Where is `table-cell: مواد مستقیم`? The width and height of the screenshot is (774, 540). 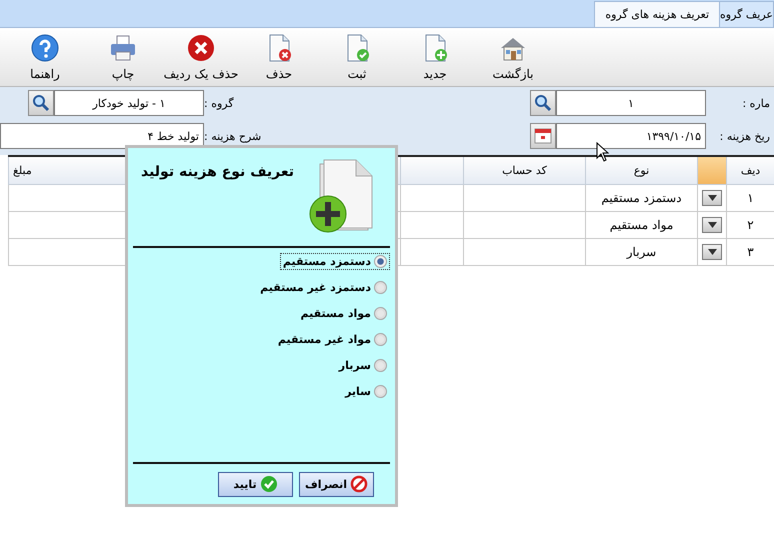
table-cell: مواد مستقیم is located at coordinates (642, 225).